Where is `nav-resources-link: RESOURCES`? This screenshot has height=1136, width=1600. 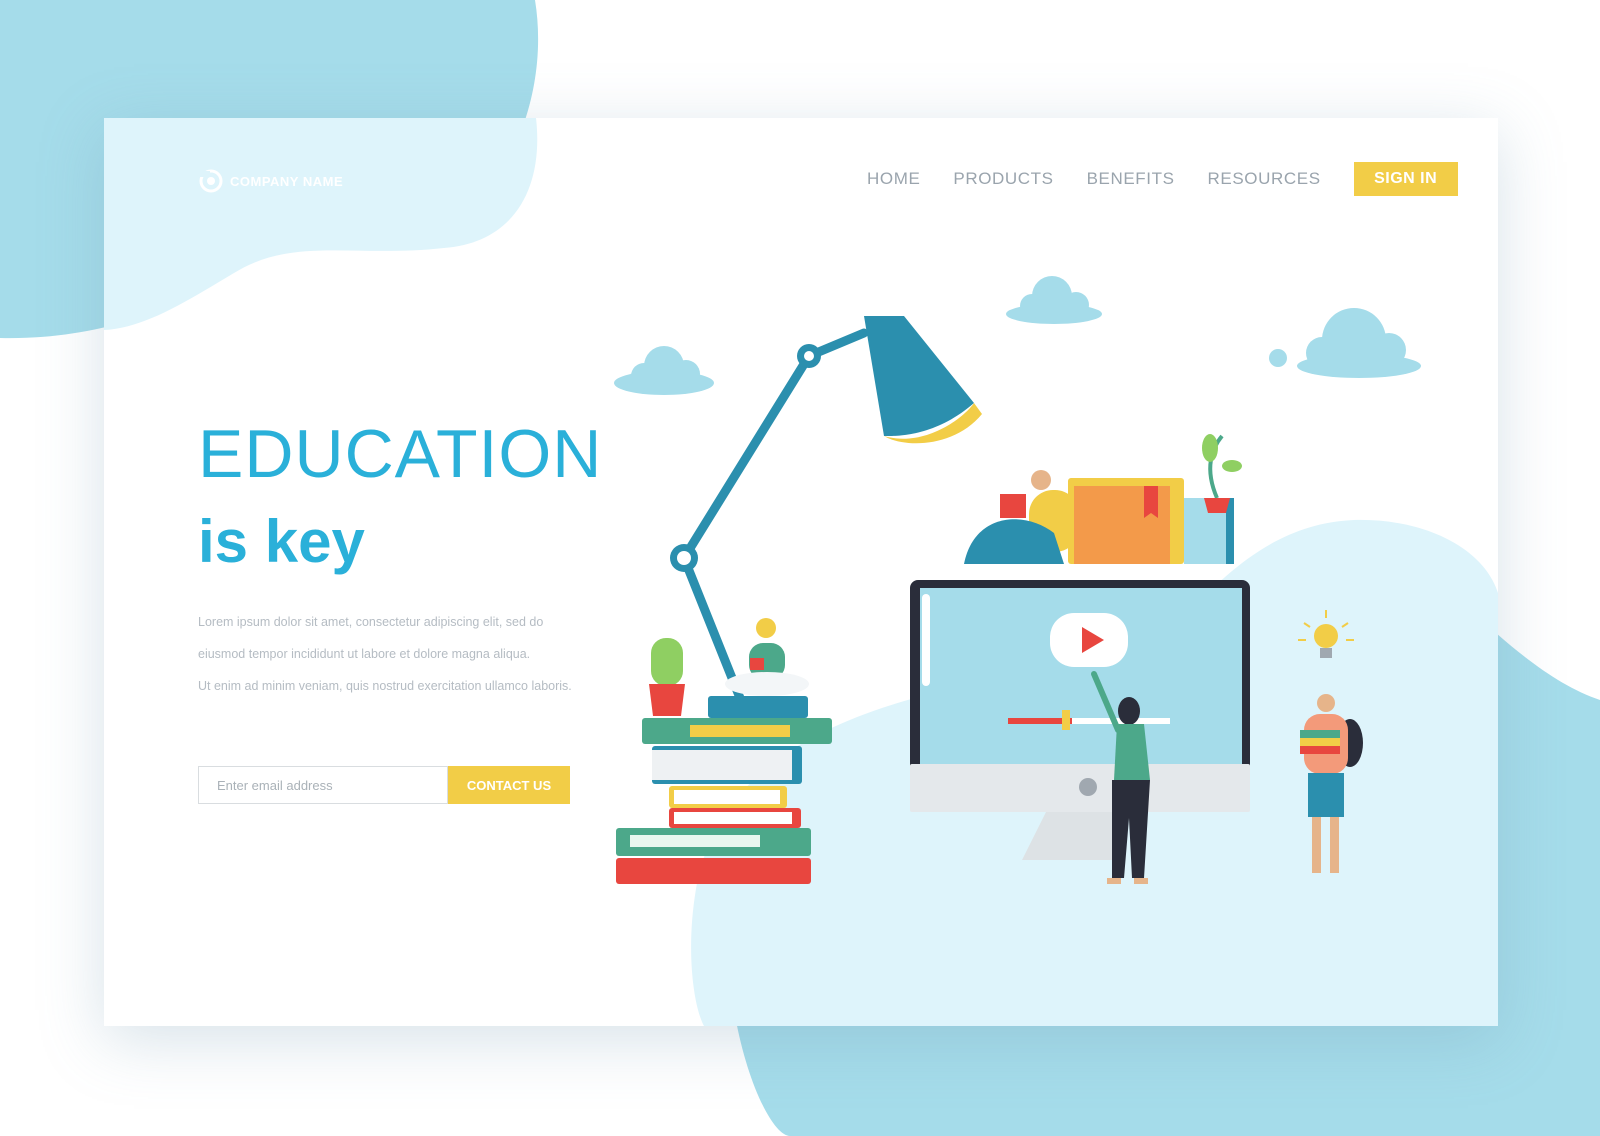 nav-resources-link: RESOURCES is located at coordinates (1264, 179).